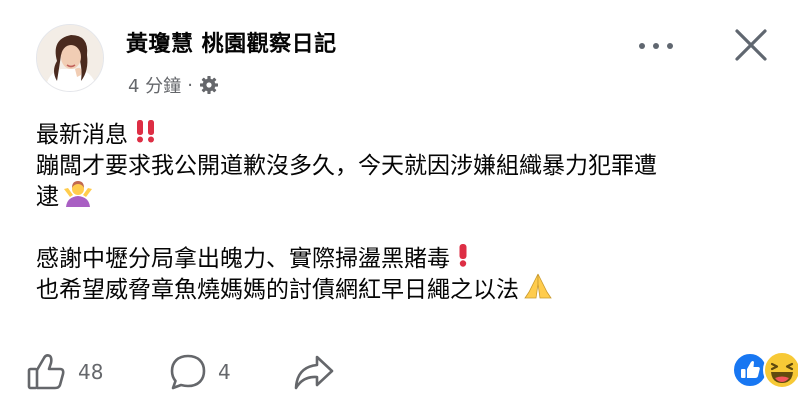 This screenshot has height=420, width=798. I want to click on more-dots-icon, so click(656, 46).